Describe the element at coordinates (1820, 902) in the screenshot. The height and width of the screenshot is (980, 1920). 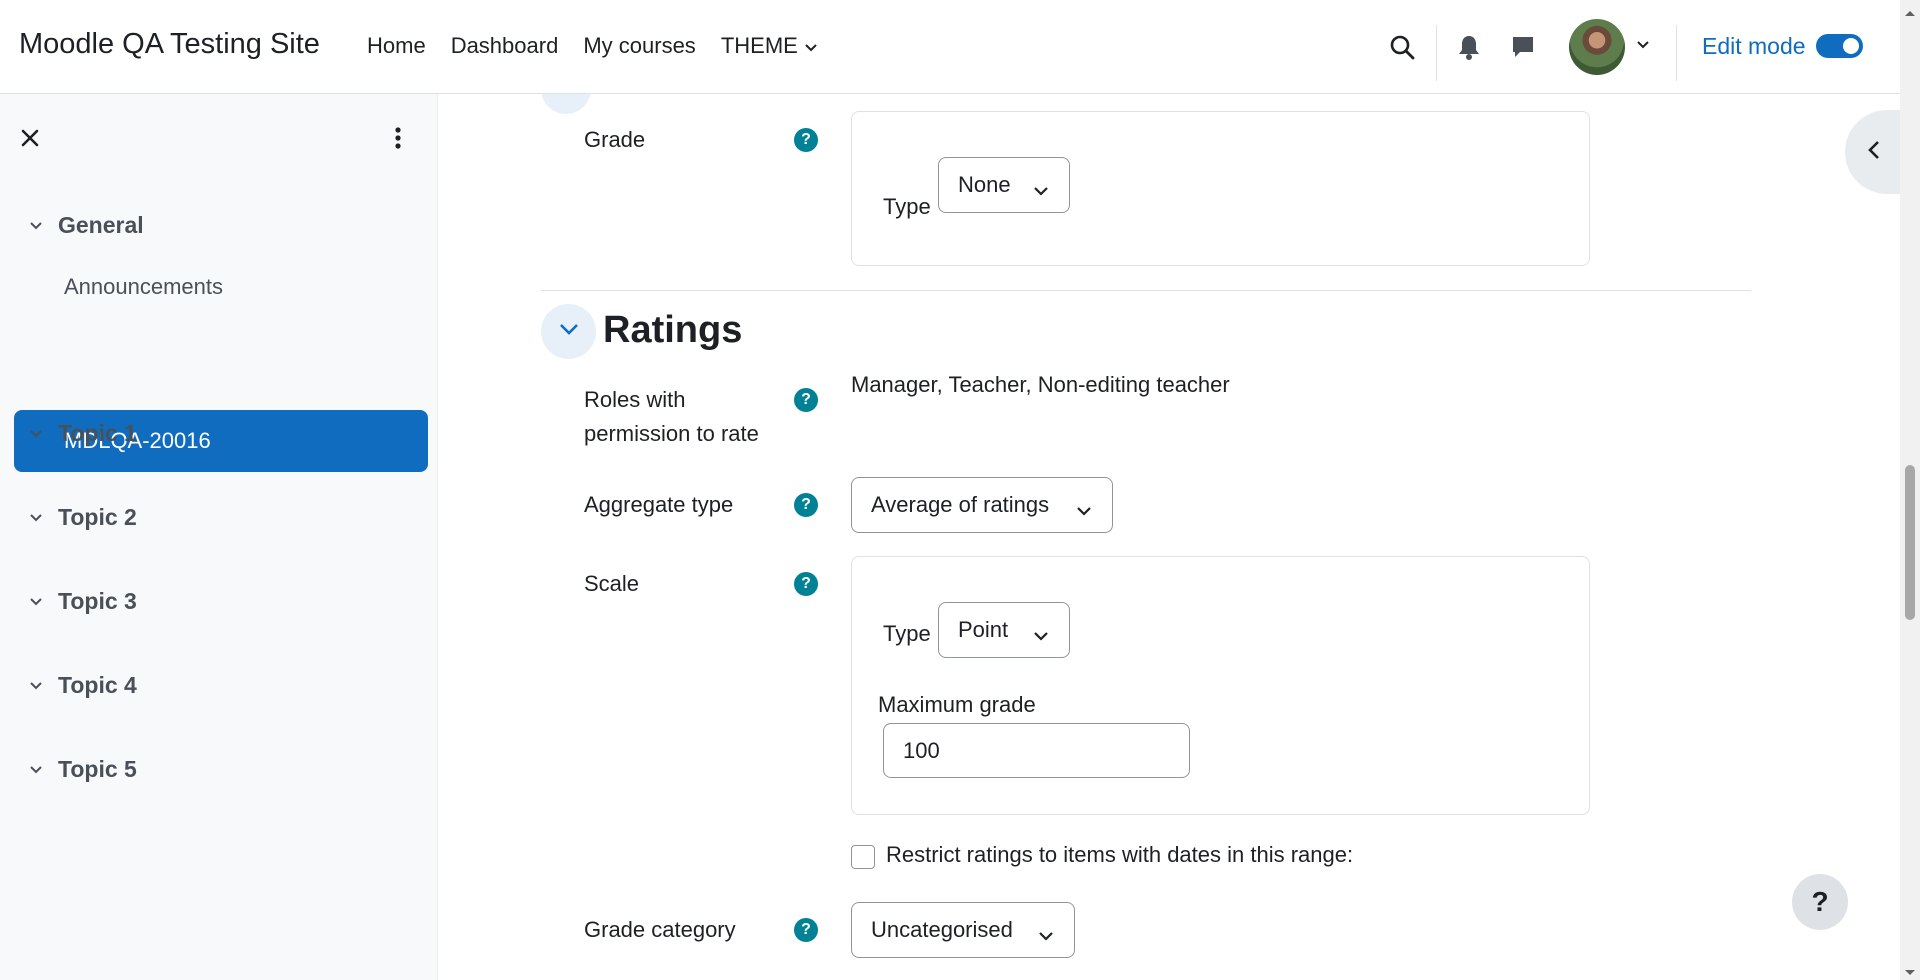
I see `help-floating-button: ?` at that location.